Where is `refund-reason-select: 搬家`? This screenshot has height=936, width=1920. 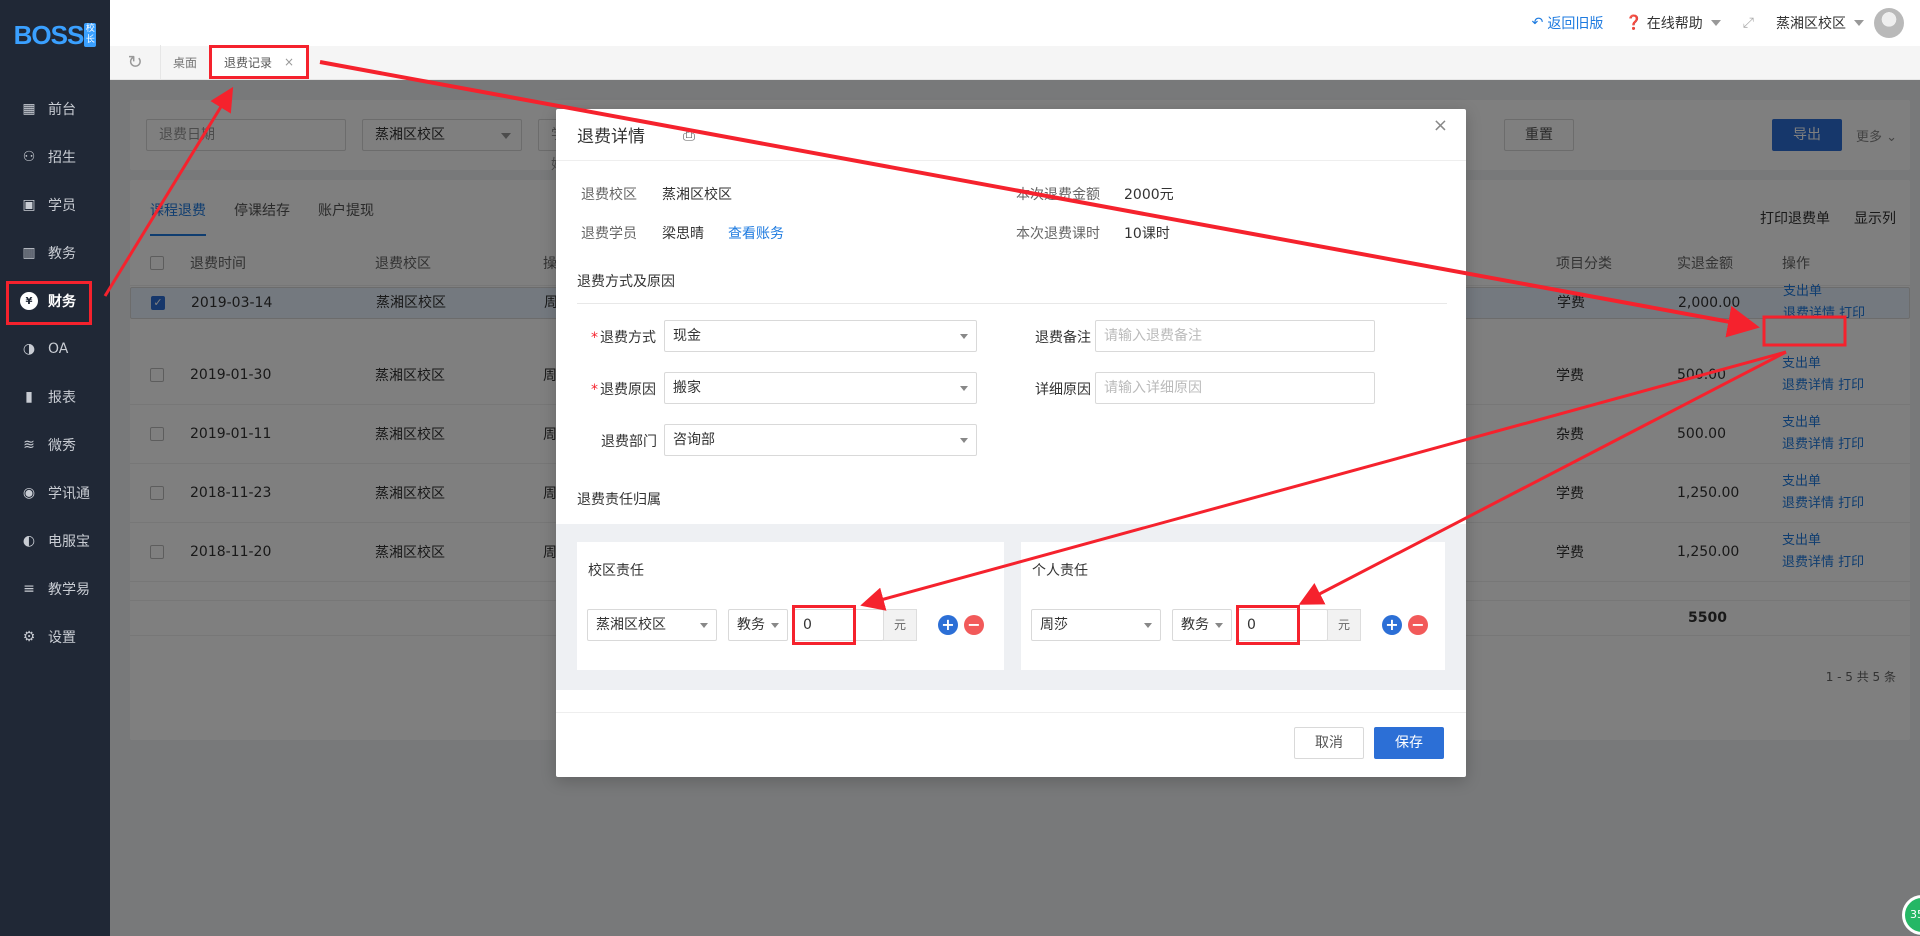
refund-reason-select: 搬家 is located at coordinates (820, 388).